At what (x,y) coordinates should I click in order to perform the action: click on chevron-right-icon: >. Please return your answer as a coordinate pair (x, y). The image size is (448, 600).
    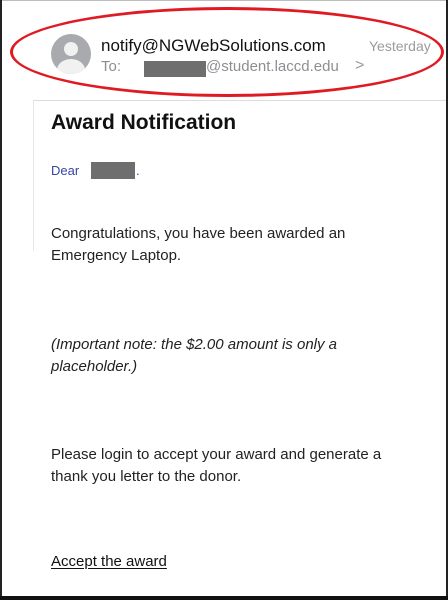
    Looking at the image, I should click on (359, 66).